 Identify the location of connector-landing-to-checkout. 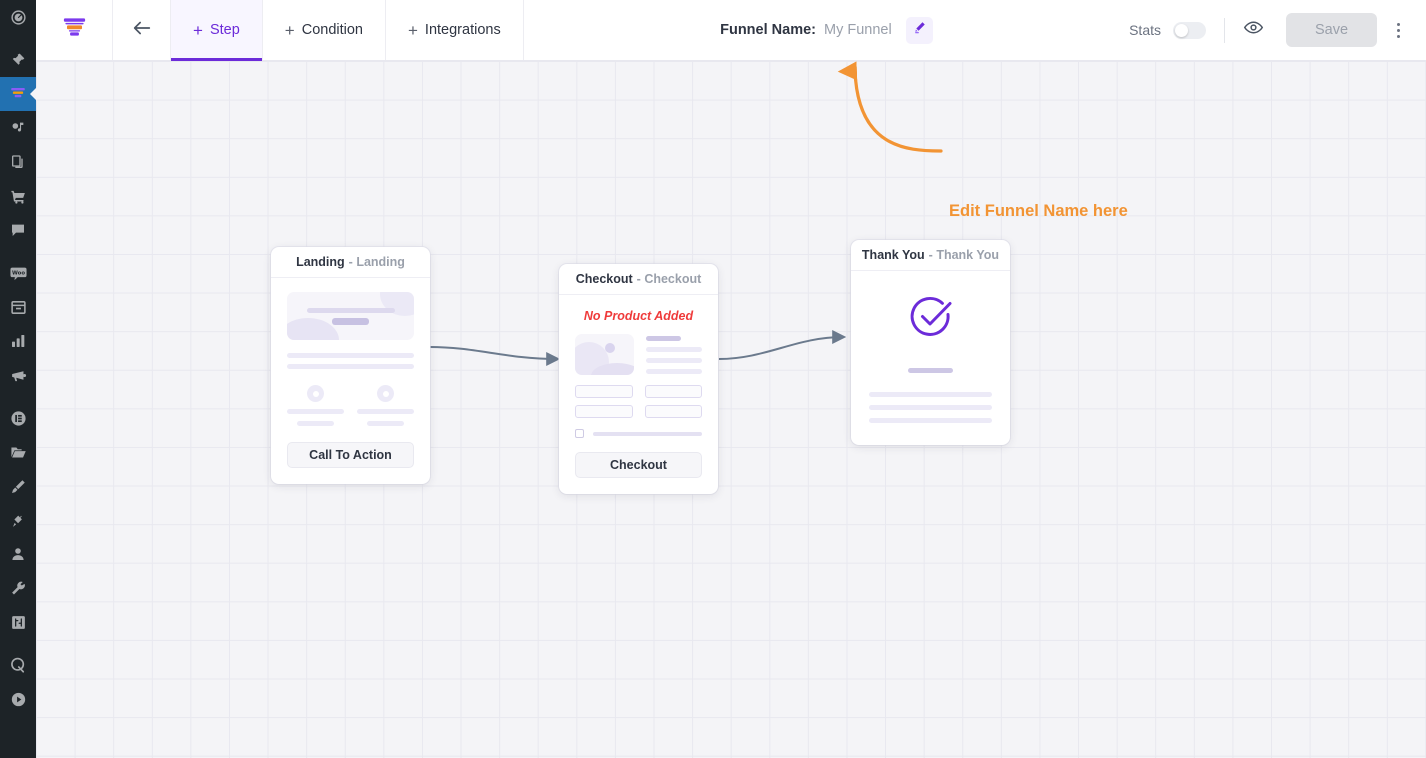
(495, 356).